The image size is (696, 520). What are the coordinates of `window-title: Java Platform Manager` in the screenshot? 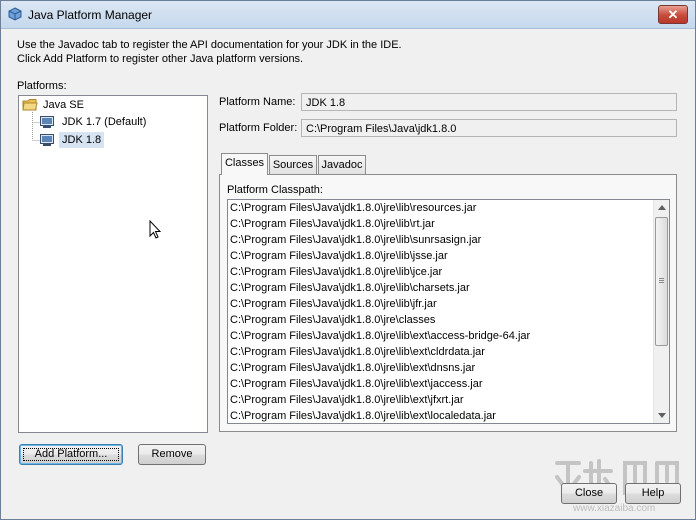 It's located at (90, 15).